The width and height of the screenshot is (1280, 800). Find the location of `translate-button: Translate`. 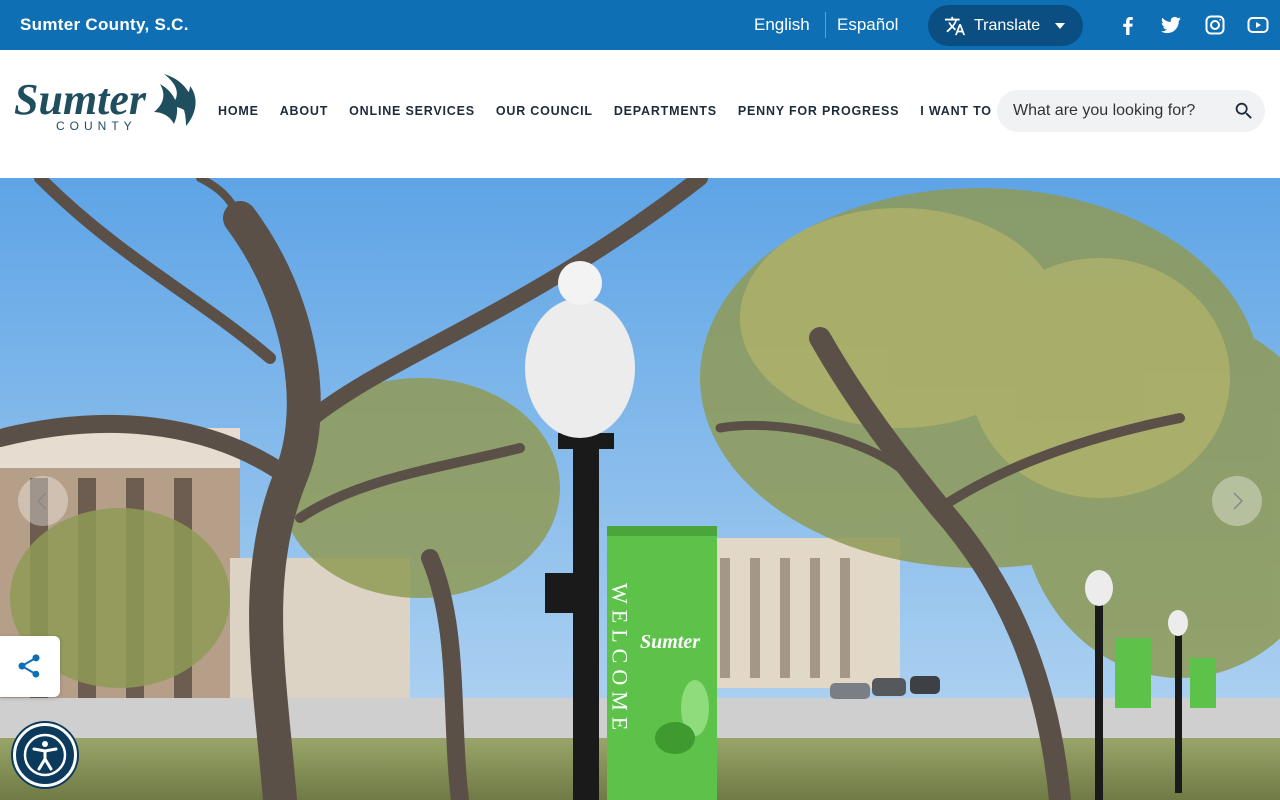

translate-button: Translate is located at coordinates (1005, 25).